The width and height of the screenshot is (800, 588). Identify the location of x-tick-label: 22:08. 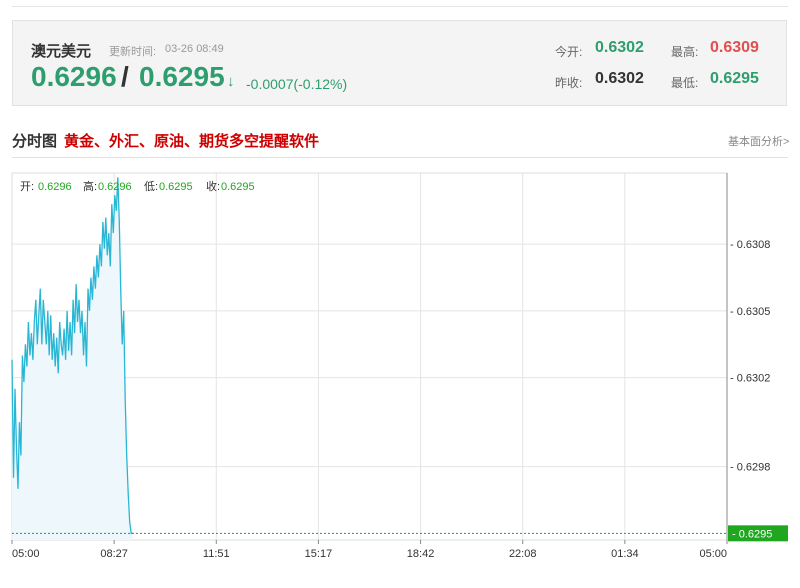
(523, 554).